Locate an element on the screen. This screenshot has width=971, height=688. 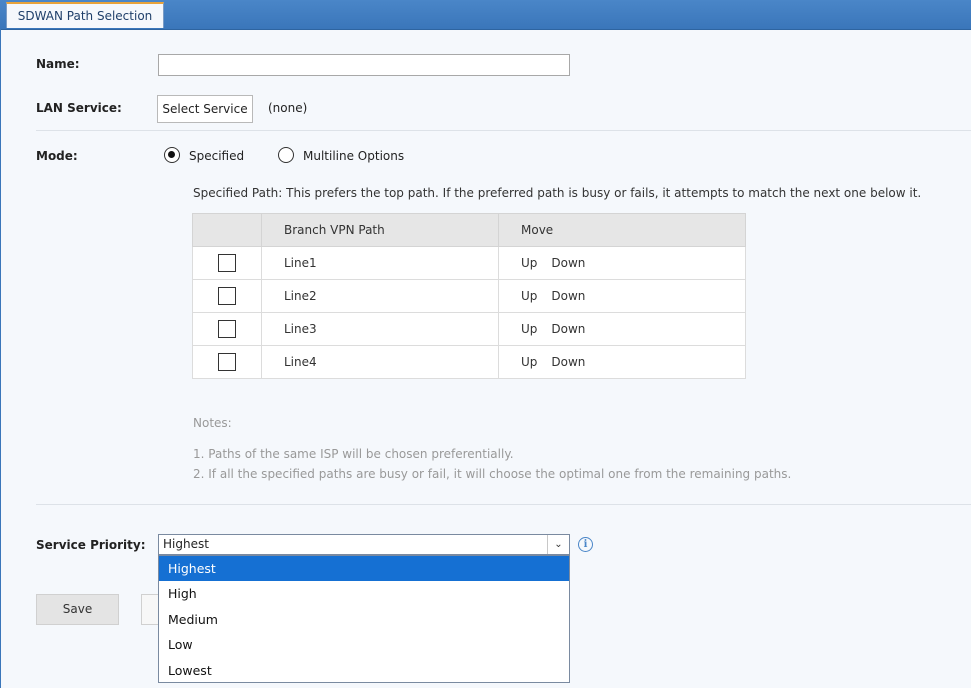
notes-title: Notes: is located at coordinates (212, 423).